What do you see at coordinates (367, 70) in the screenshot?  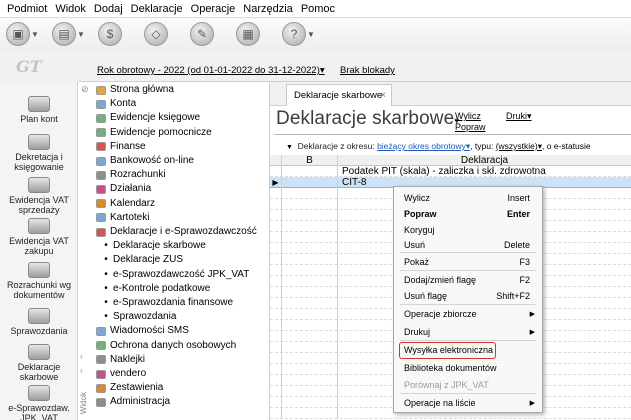 I see `lock-status-link: Brak blokady` at bounding box center [367, 70].